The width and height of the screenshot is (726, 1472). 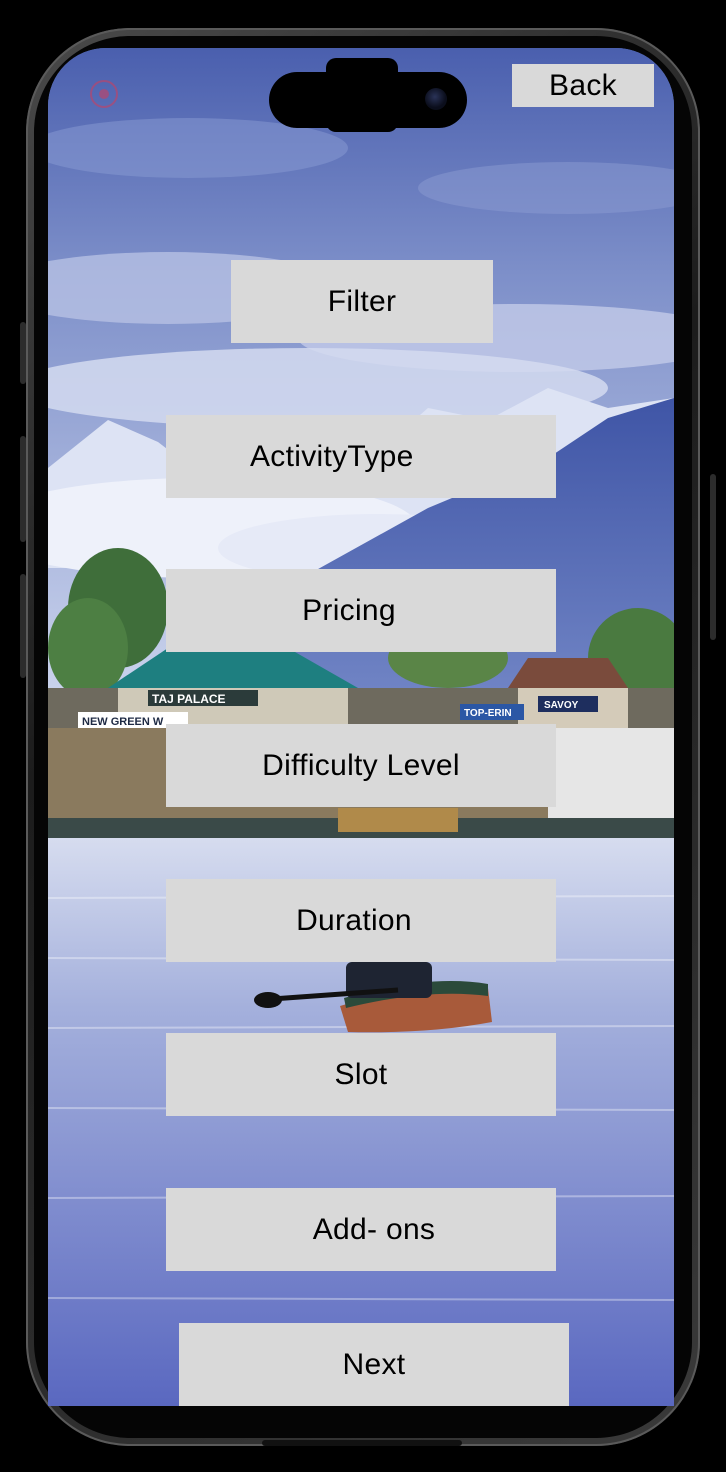 I want to click on filter-button: Filter, so click(x=362, y=301).